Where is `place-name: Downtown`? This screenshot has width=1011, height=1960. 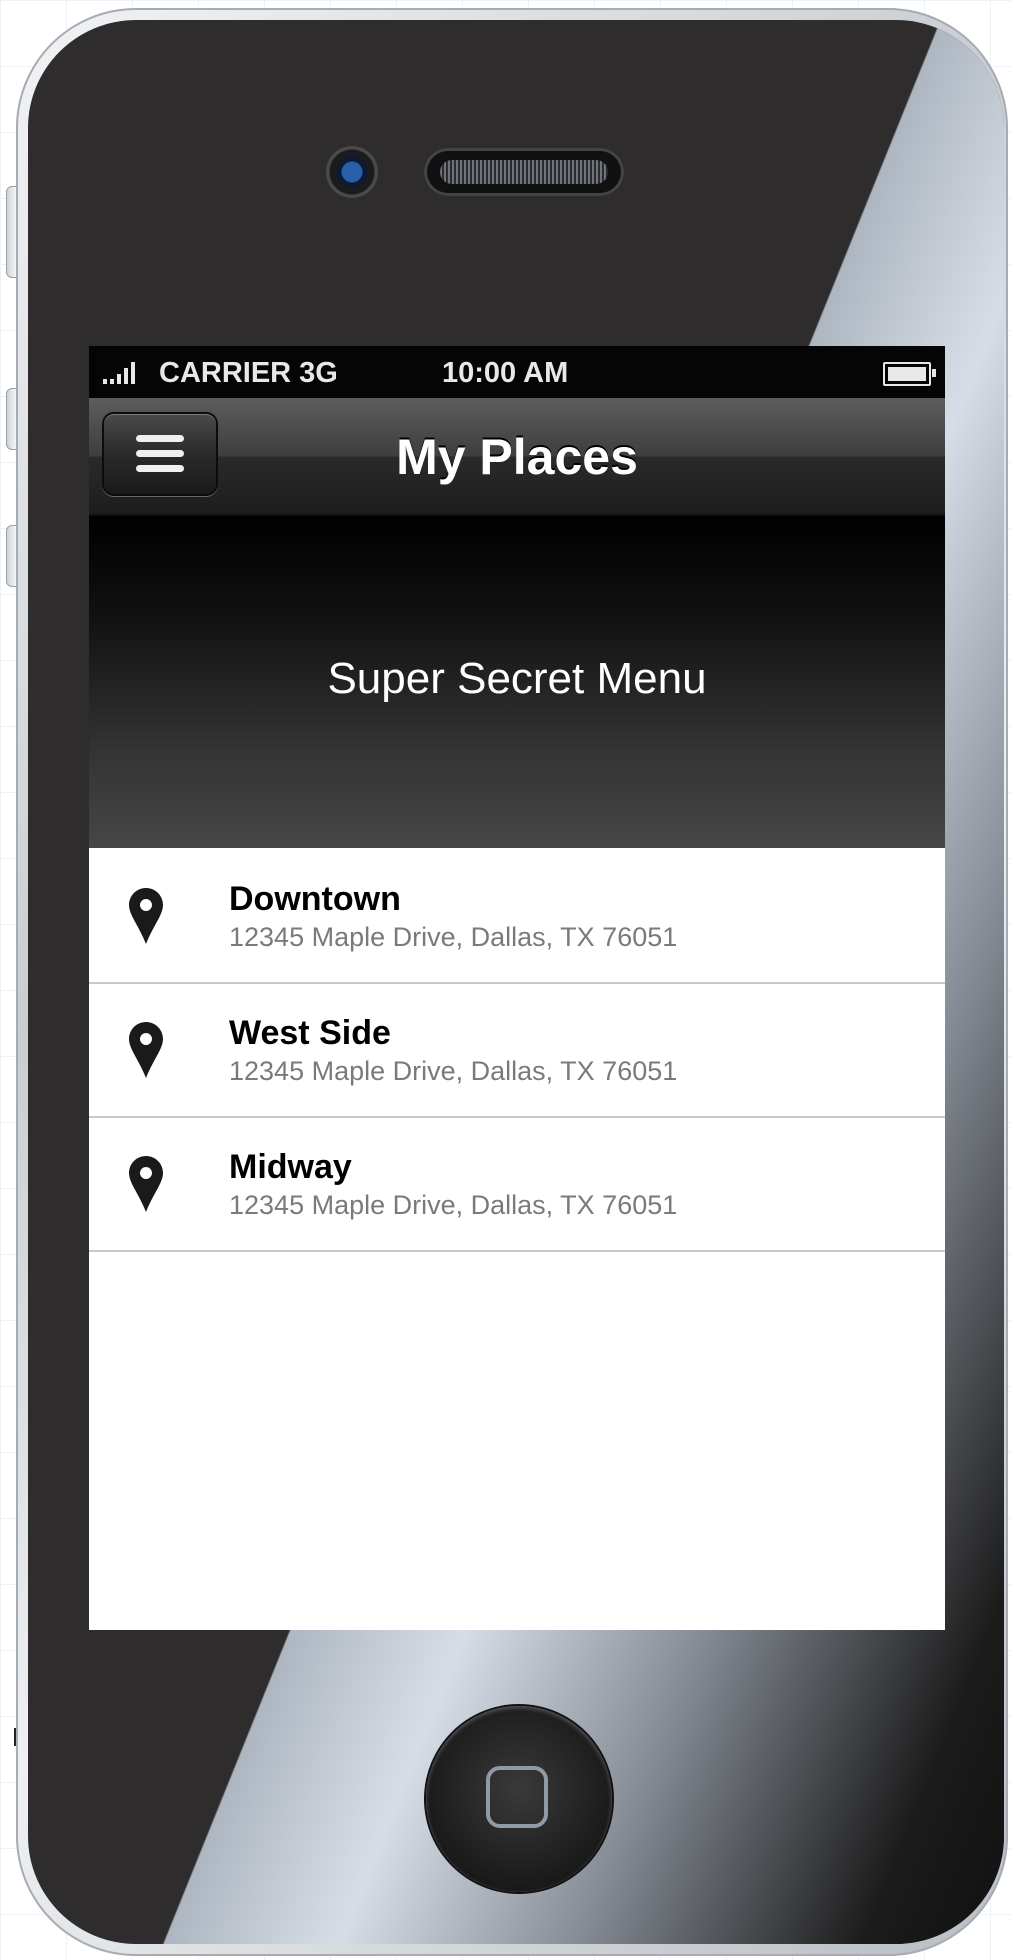 place-name: Downtown is located at coordinates (315, 899).